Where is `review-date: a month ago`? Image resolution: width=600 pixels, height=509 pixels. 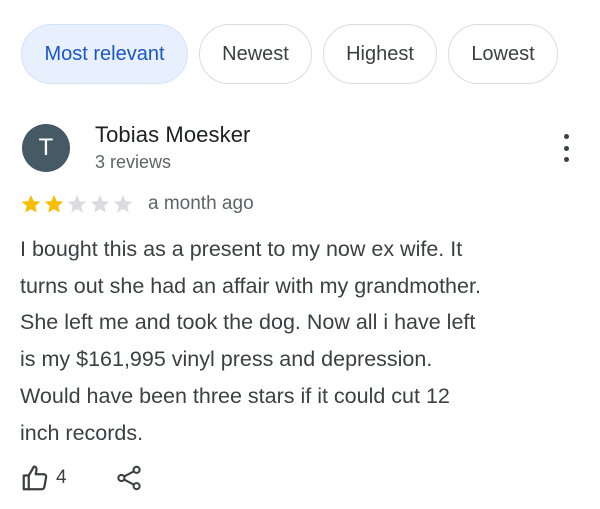
review-date: a month ago is located at coordinates (201, 203).